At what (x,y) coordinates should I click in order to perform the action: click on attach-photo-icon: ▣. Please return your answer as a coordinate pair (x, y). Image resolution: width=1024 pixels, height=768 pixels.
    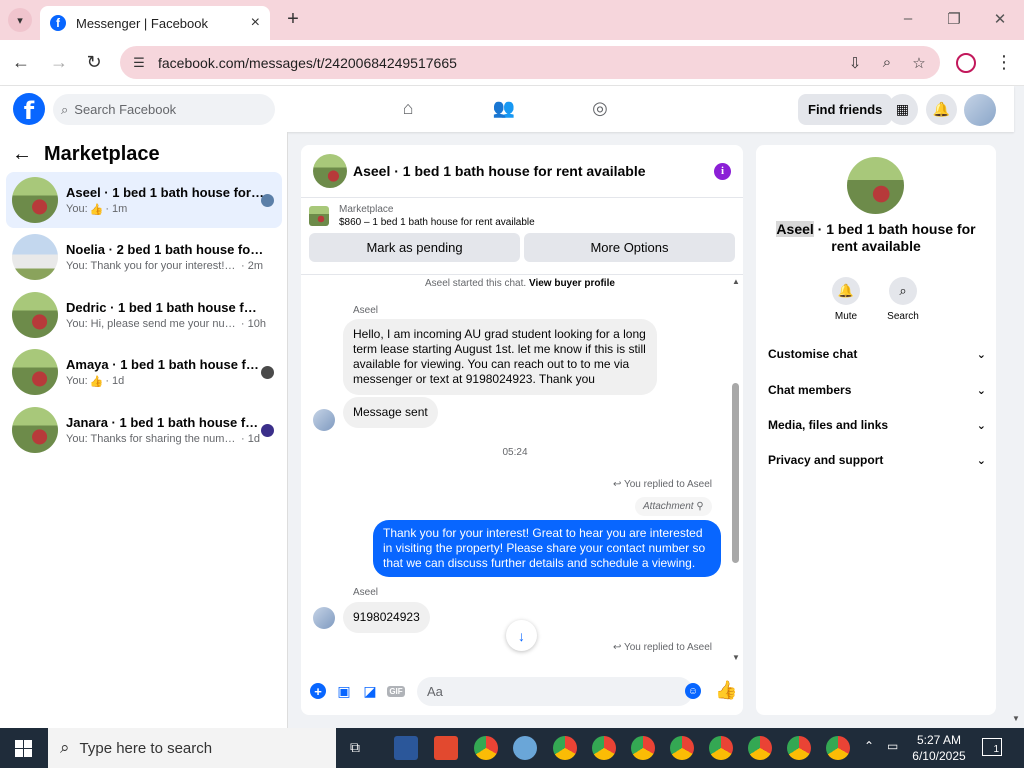
    Looking at the image, I should click on (344, 691).